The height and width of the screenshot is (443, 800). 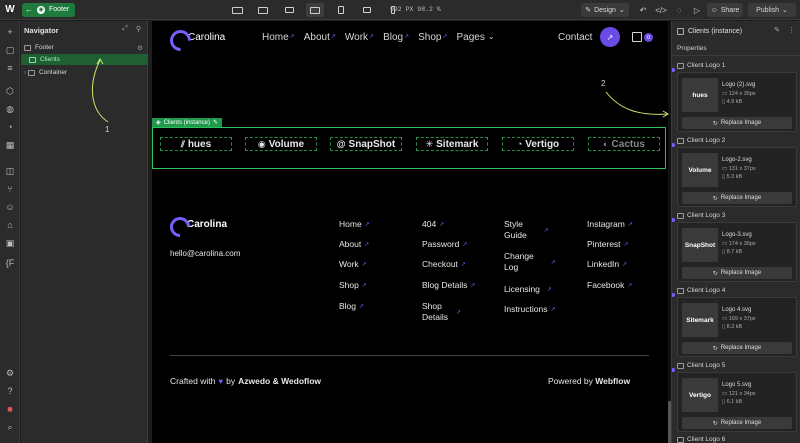 I want to click on footer-link: Instructions ↗, so click(x=530, y=309).